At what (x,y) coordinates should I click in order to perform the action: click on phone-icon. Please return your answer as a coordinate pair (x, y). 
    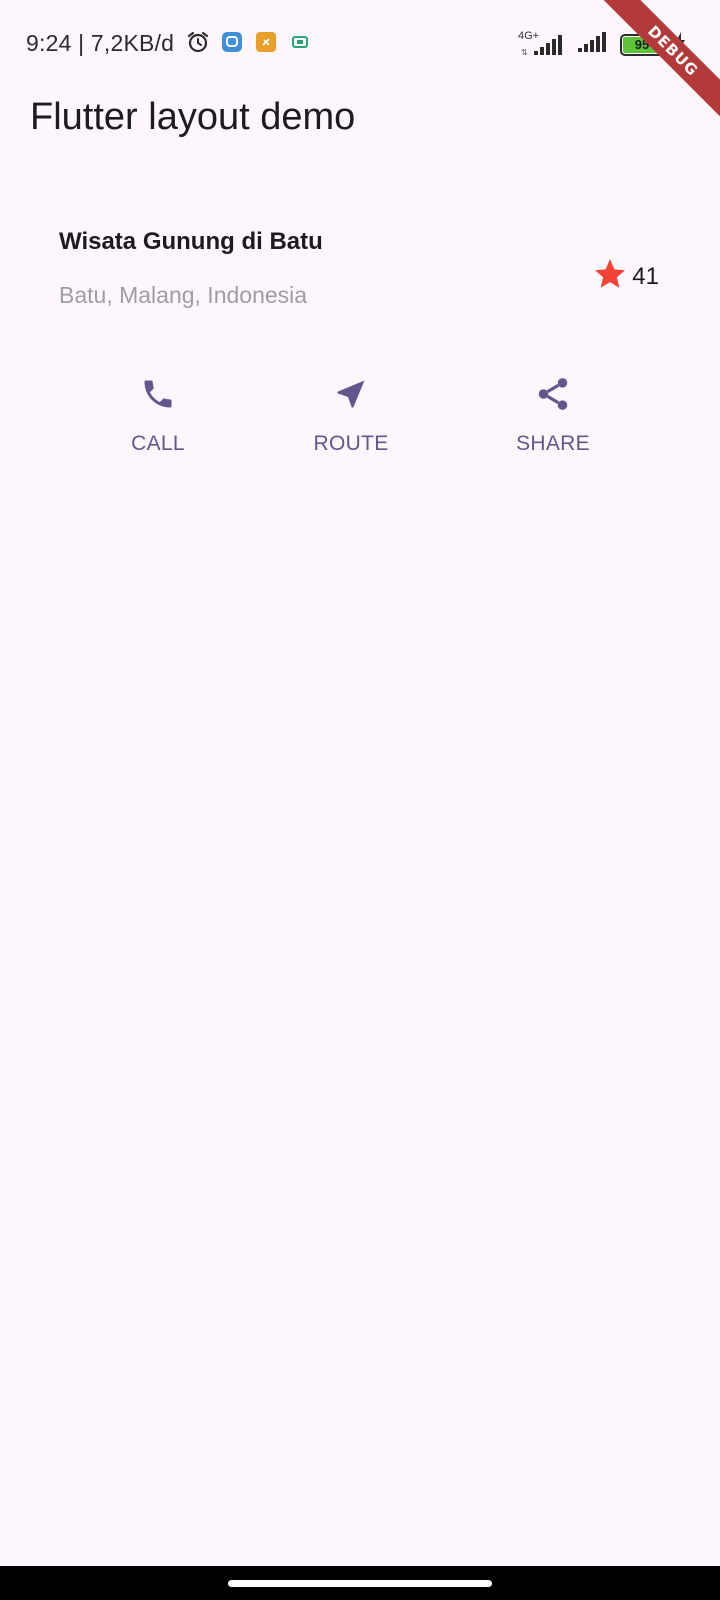
    Looking at the image, I should click on (158, 394).